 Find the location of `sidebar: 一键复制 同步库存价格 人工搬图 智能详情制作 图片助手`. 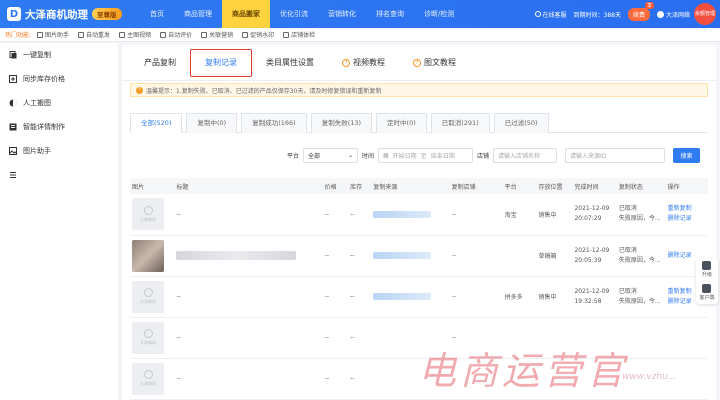

sidebar: 一键复制 同步库存价格 人工搬图 智能详情制作 图片助手 is located at coordinates (59, 221).